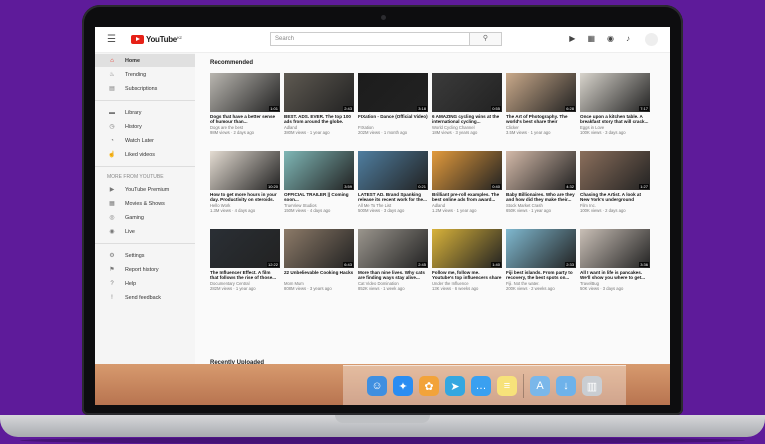 The height and width of the screenshot is (444, 765). What do you see at coordinates (592, 386) in the screenshot?
I see `trash-icon: ▥` at bounding box center [592, 386].